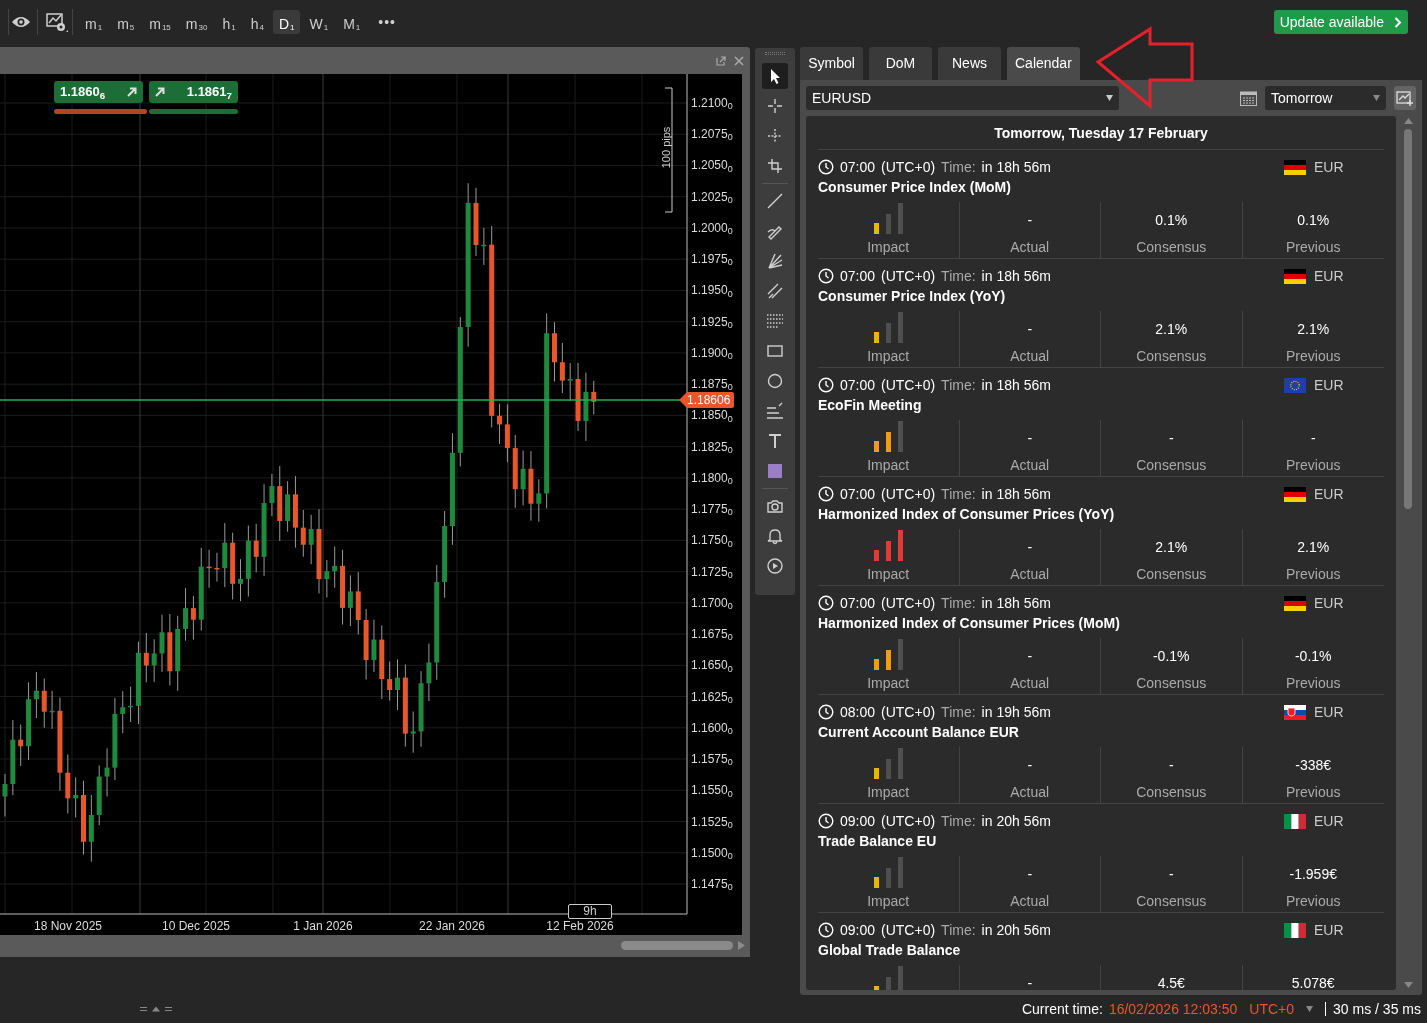 The width and height of the screenshot is (1427, 1023). I want to click on timeframe-button: M 1, so click(352, 22).